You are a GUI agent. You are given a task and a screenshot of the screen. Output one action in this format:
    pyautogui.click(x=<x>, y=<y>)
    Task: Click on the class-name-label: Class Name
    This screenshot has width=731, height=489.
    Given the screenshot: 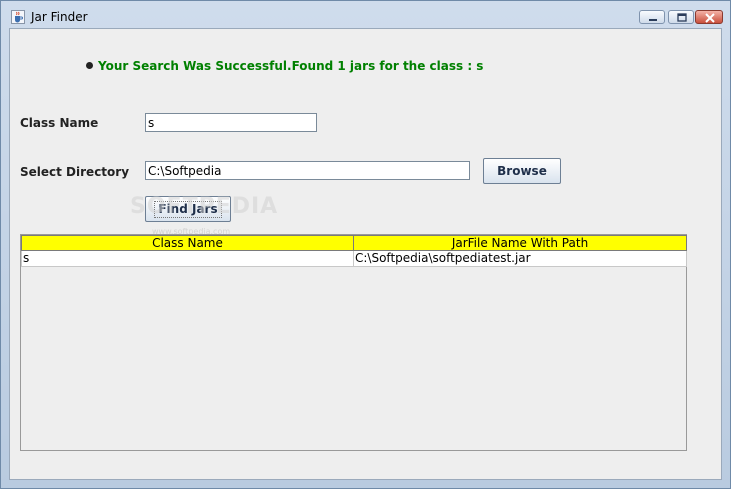 What is the action you would take?
    pyautogui.click(x=59, y=123)
    